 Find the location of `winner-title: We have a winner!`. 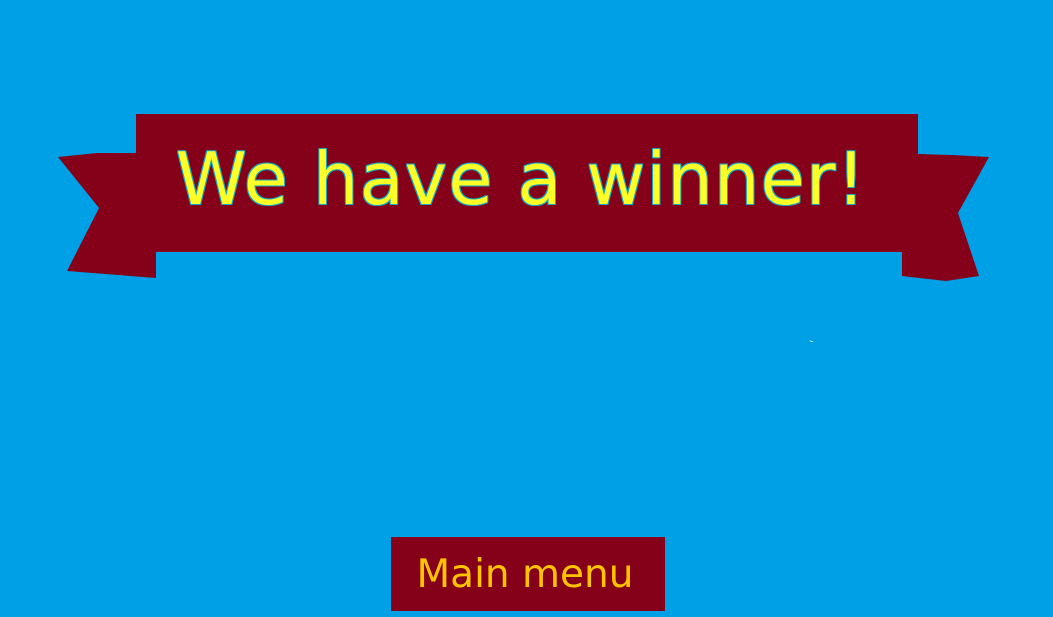

winner-title: We have a winner! is located at coordinates (521, 179).